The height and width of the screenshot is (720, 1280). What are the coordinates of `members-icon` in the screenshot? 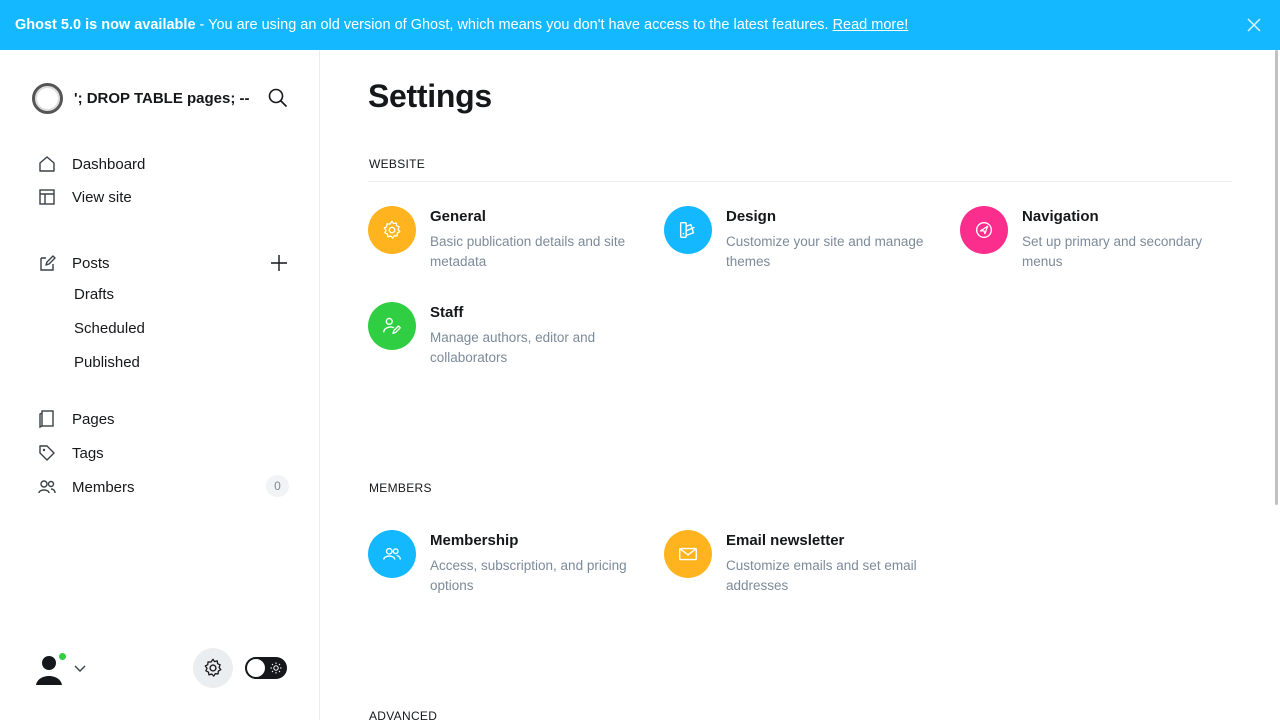 It's located at (47, 487).